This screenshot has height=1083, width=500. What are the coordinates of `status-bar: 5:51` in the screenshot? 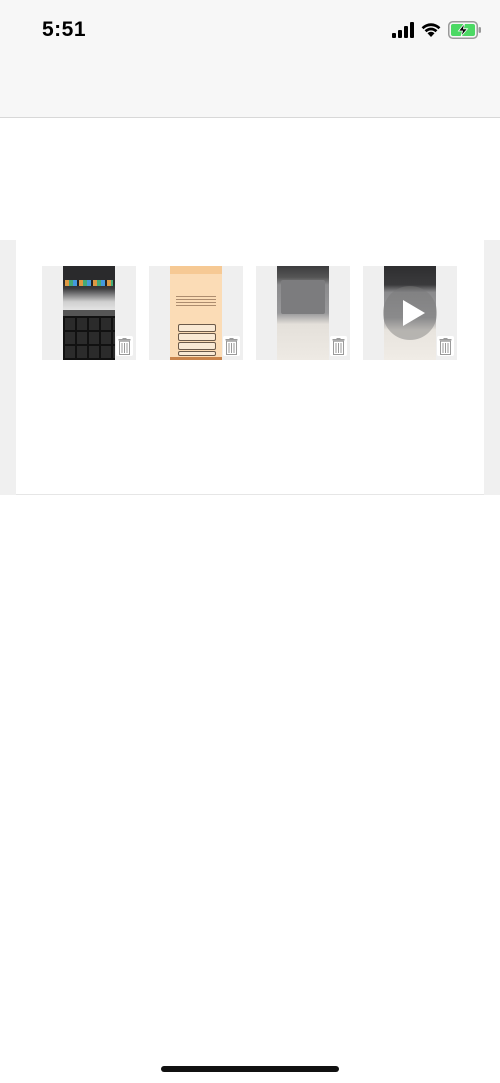 It's located at (250, 30).